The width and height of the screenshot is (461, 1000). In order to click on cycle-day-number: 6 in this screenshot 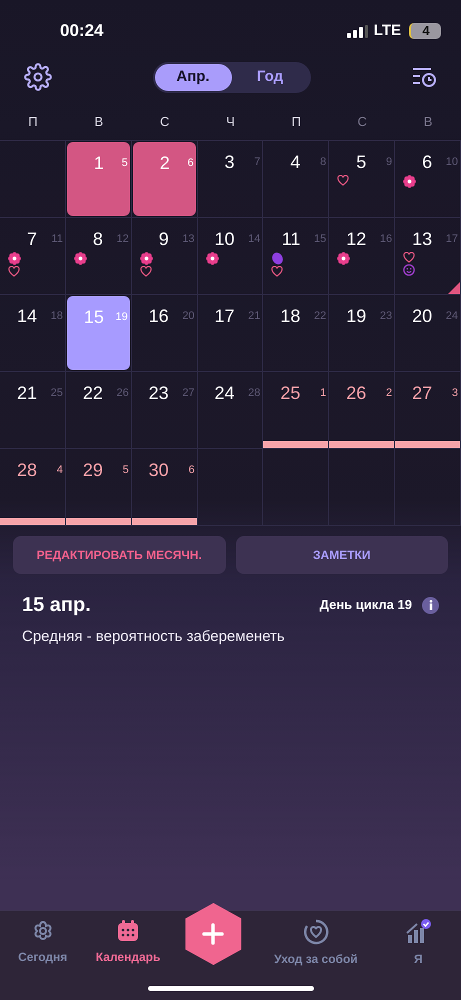, I will do `click(191, 163)`.